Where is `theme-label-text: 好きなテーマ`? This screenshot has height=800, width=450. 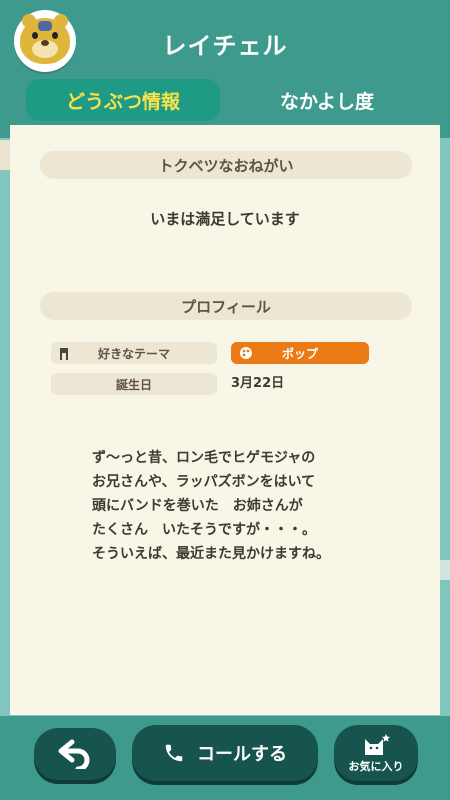 theme-label-text: 好きなテーマ is located at coordinates (133, 353).